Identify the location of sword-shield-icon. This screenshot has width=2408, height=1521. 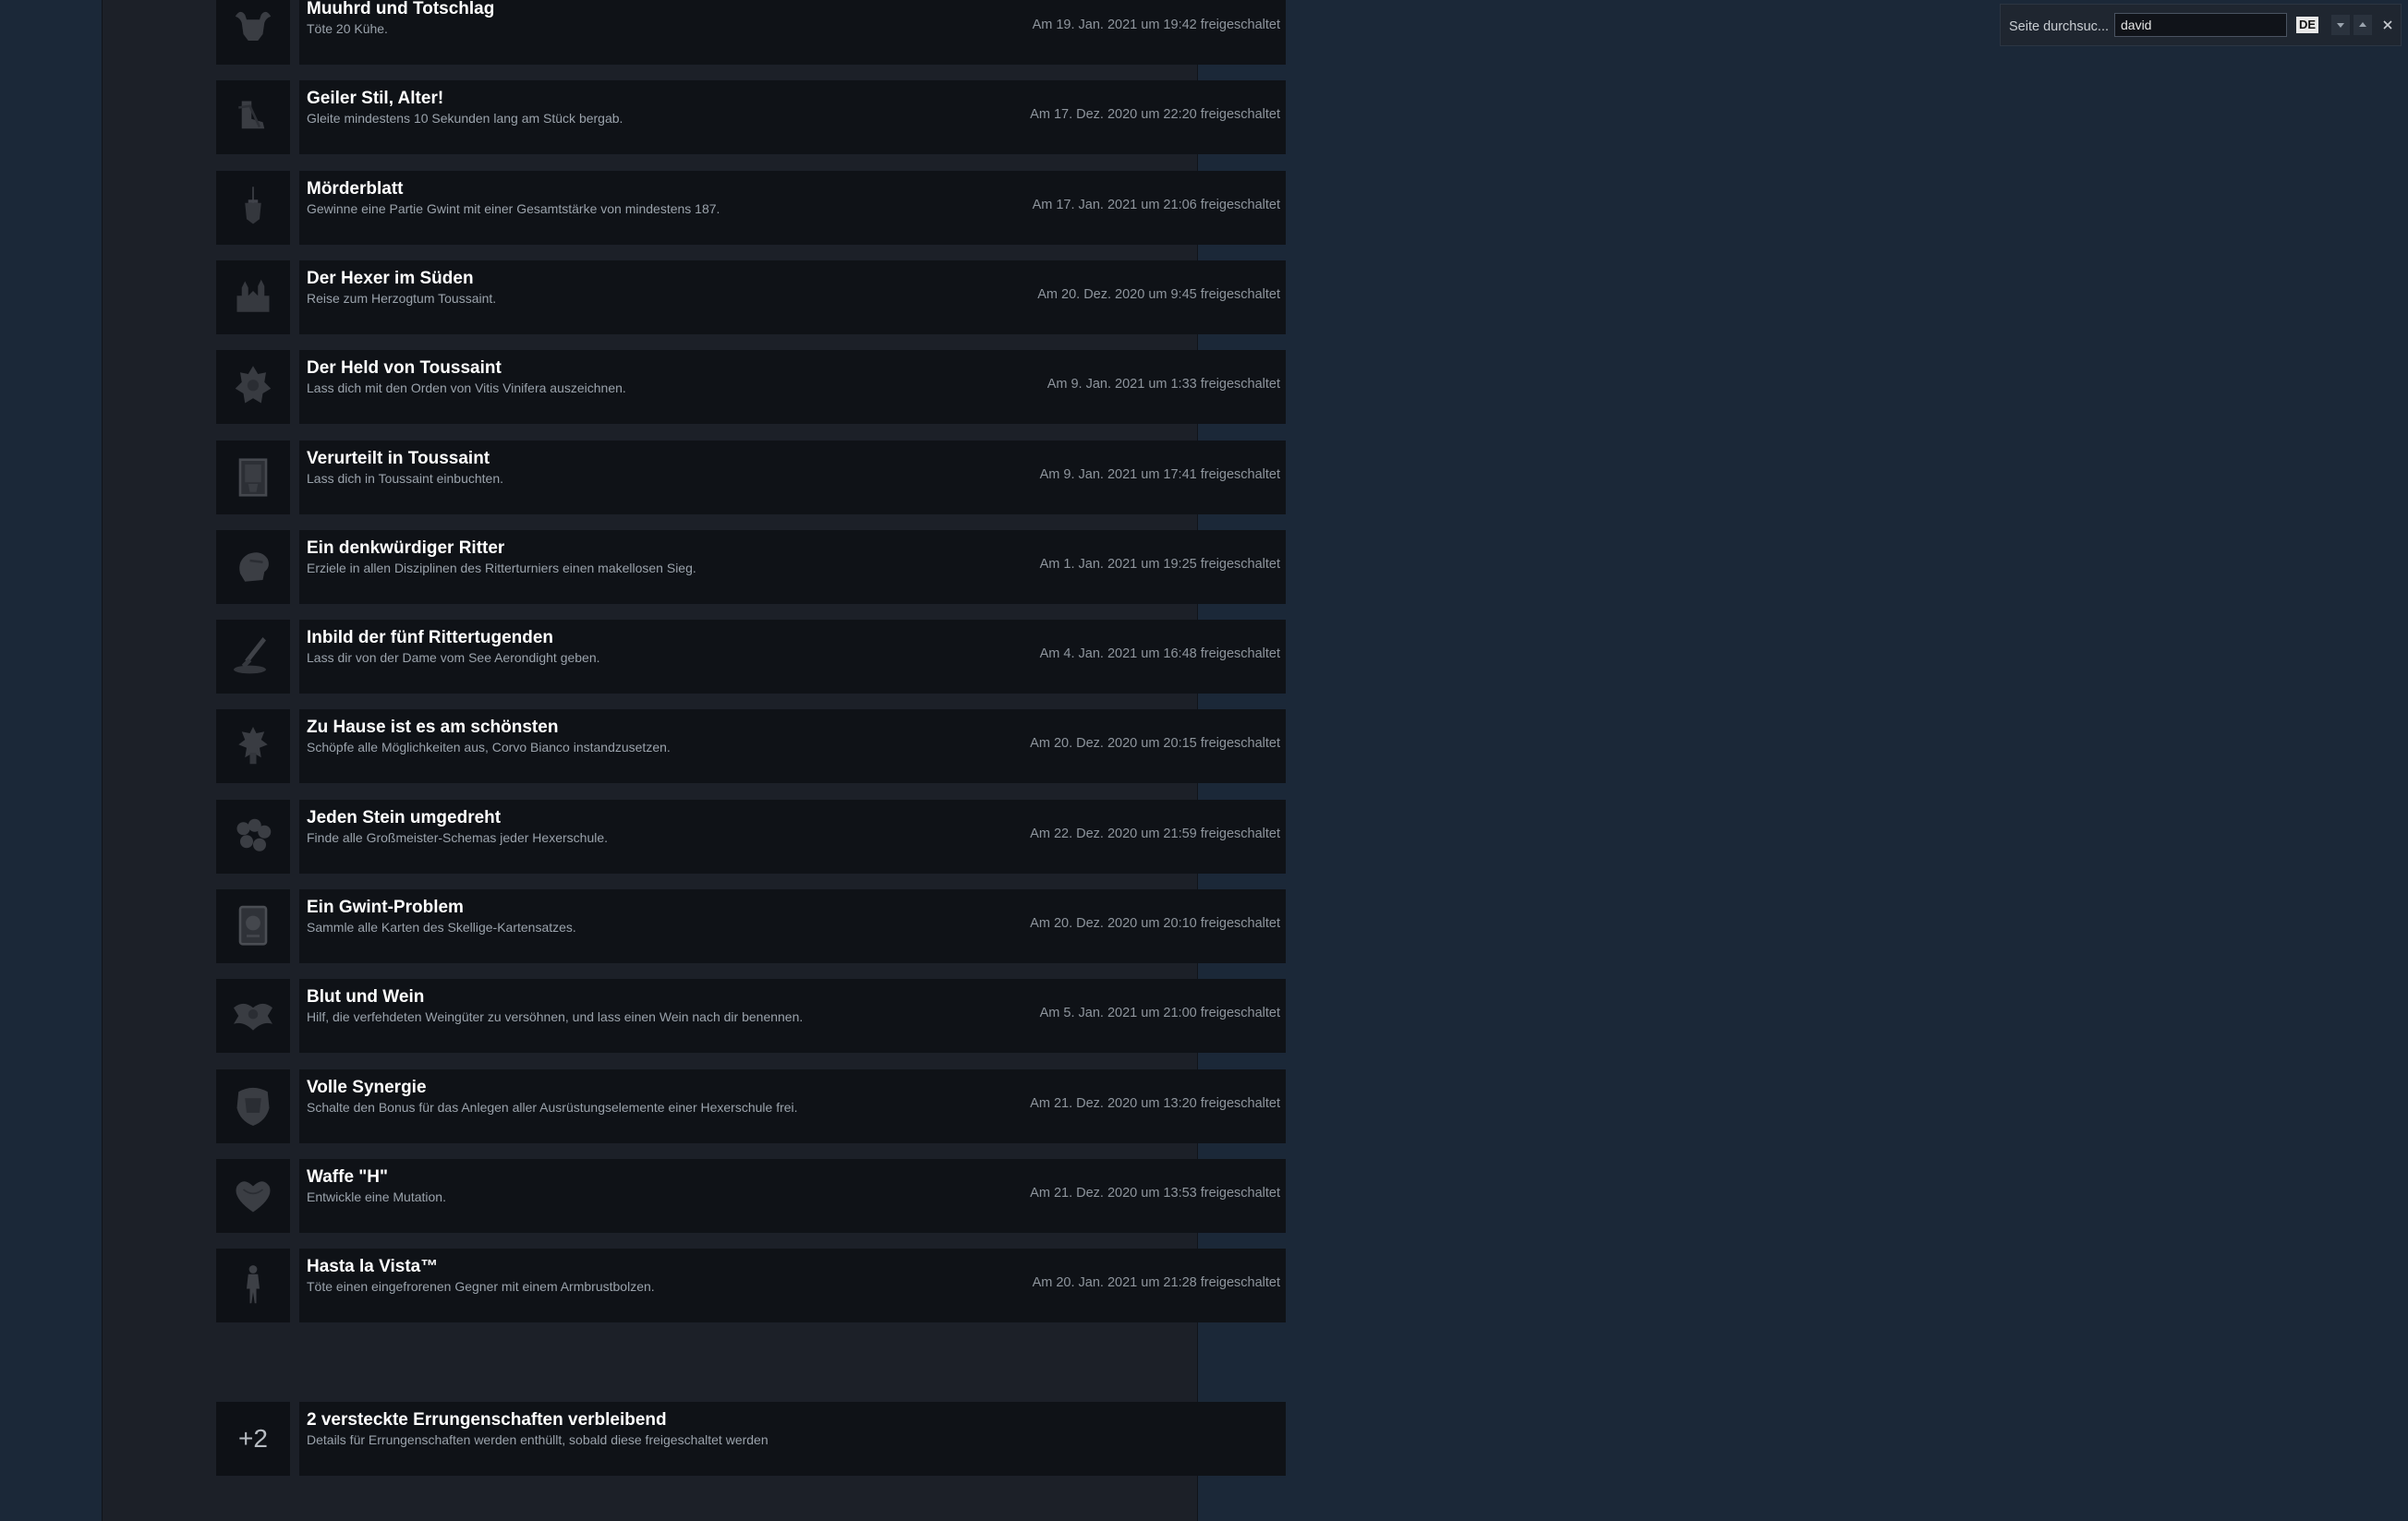
(253, 205).